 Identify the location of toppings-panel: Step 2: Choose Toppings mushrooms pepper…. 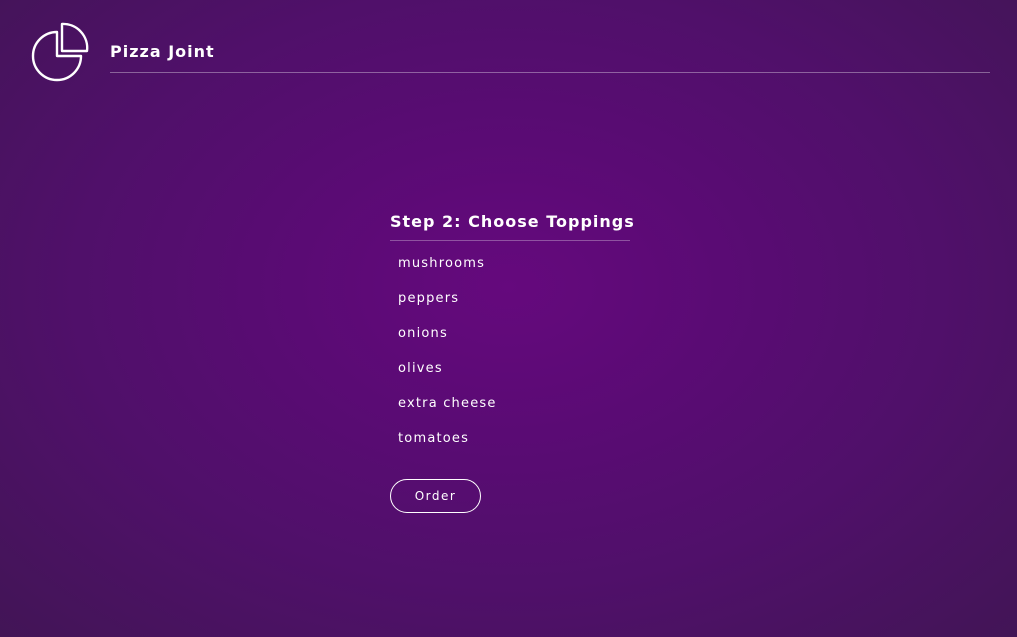
(512, 362).